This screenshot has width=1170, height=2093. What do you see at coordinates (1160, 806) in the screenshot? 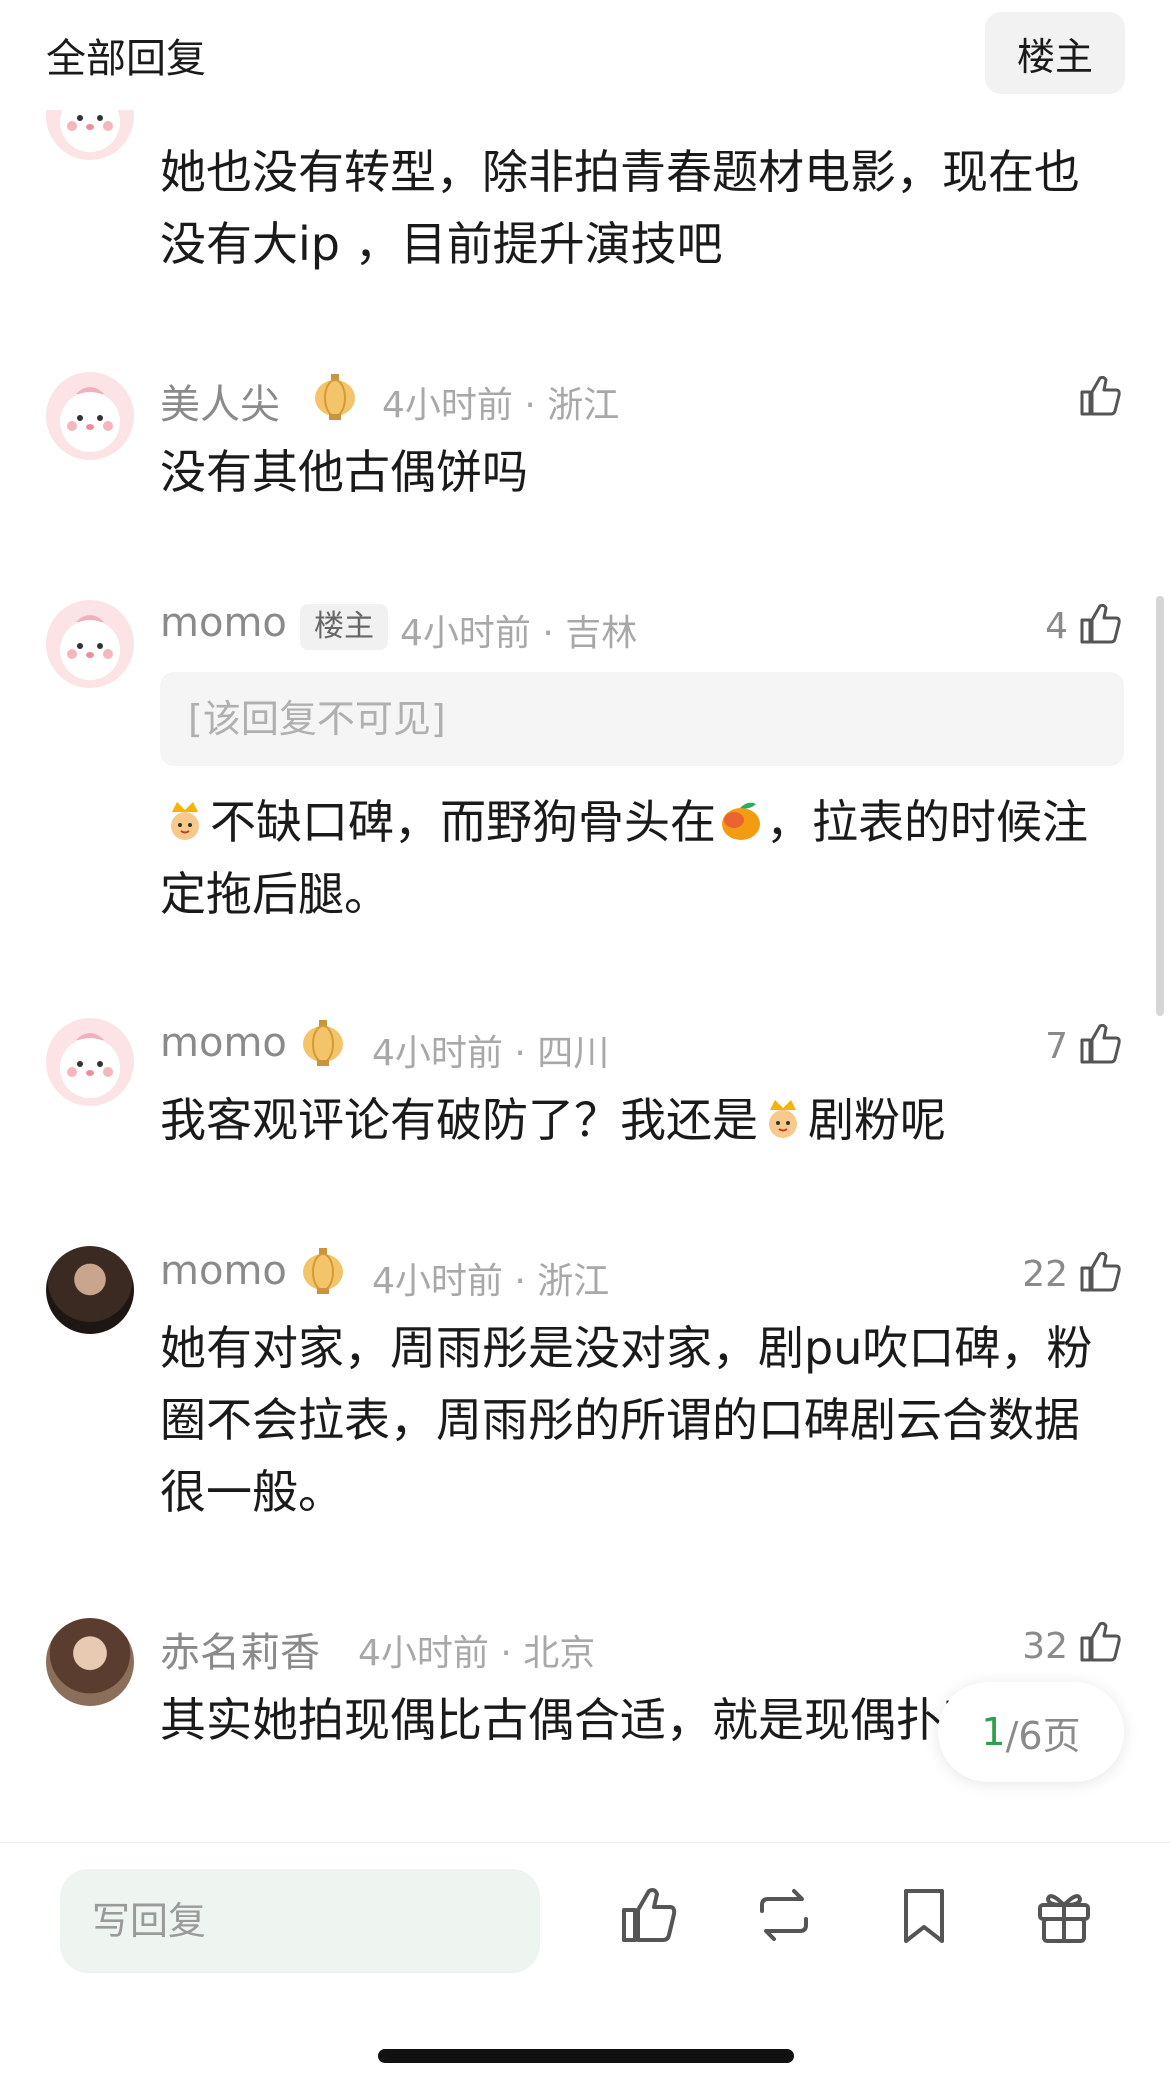
I see `scrollbar` at bounding box center [1160, 806].